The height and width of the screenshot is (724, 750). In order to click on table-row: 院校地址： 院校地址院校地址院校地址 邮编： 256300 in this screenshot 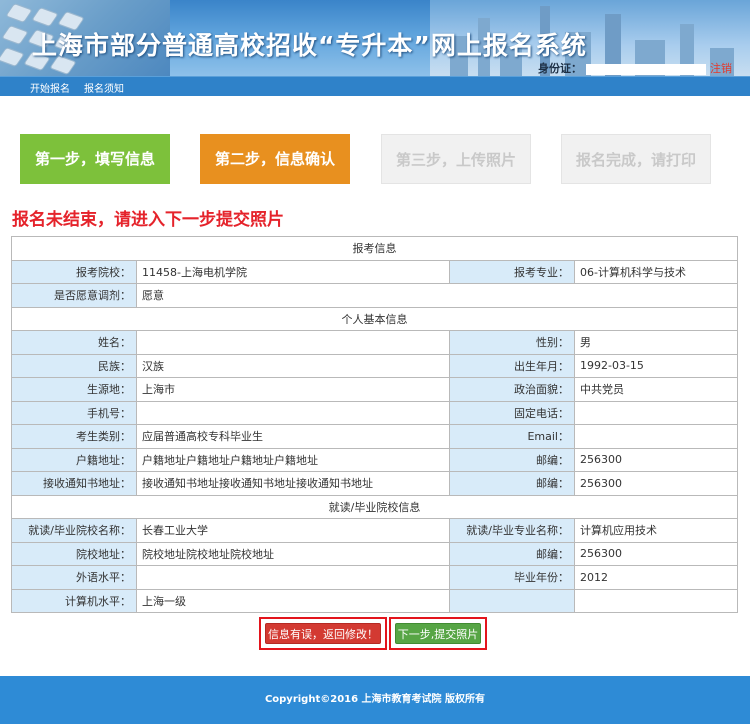, I will do `click(374, 553)`.